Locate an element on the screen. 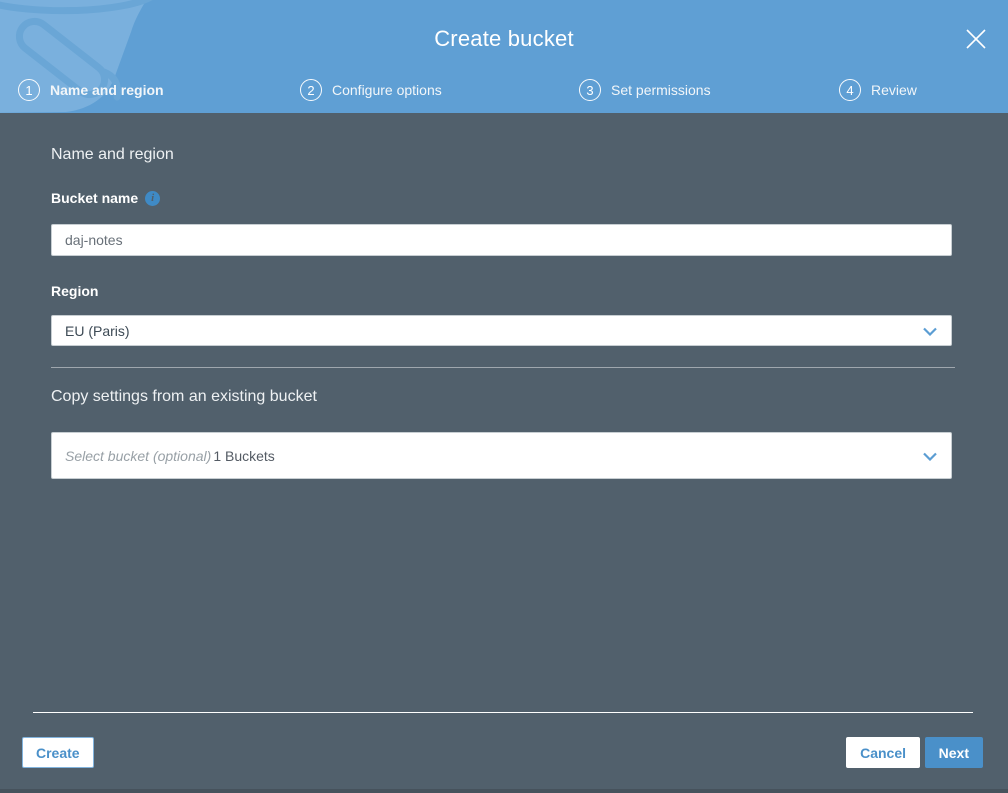 The height and width of the screenshot is (793, 1008). step-set-permissions: 3 Set permissions is located at coordinates (645, 90).